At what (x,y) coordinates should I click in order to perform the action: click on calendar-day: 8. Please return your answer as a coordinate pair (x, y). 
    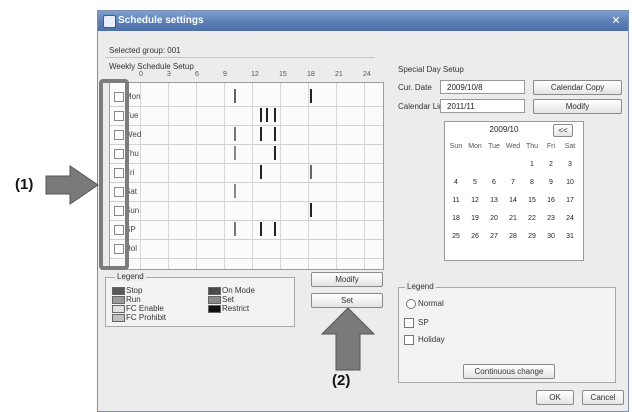
    Looking at the image, I should click on (532, 183).